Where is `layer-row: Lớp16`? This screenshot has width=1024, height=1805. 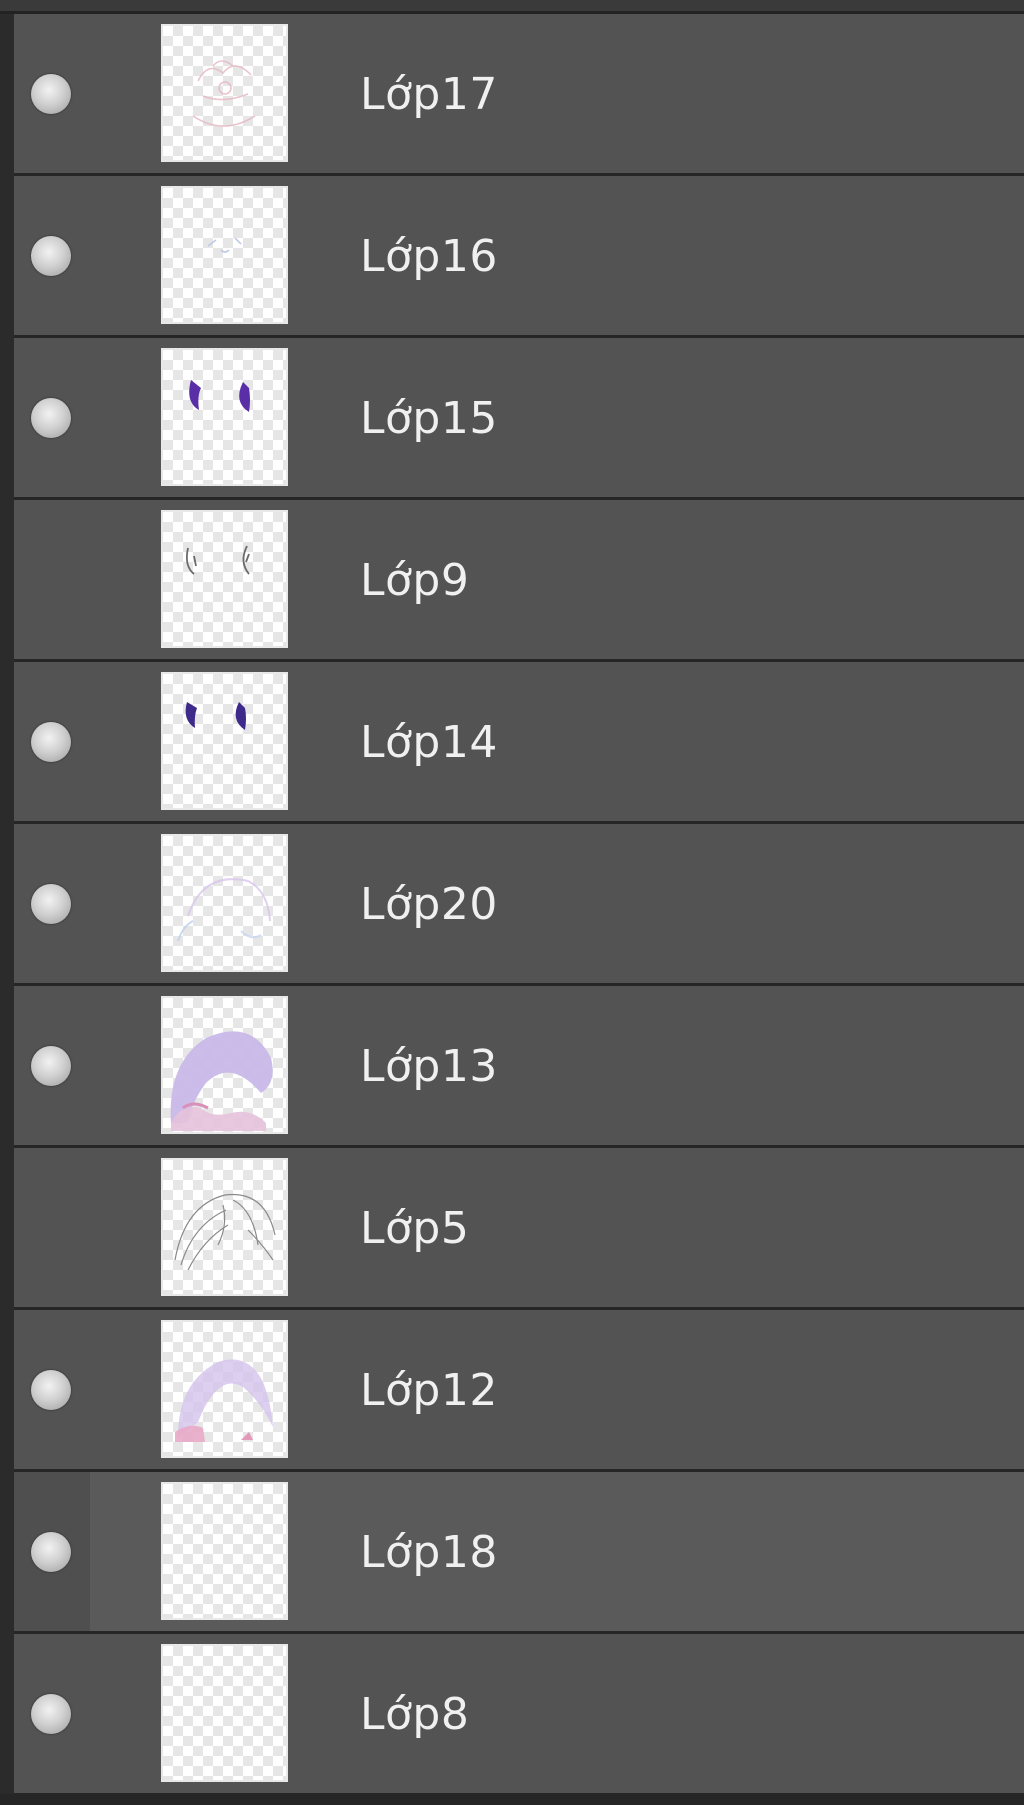
layer-row: Lớp16 is located at coordinates (519, 257).